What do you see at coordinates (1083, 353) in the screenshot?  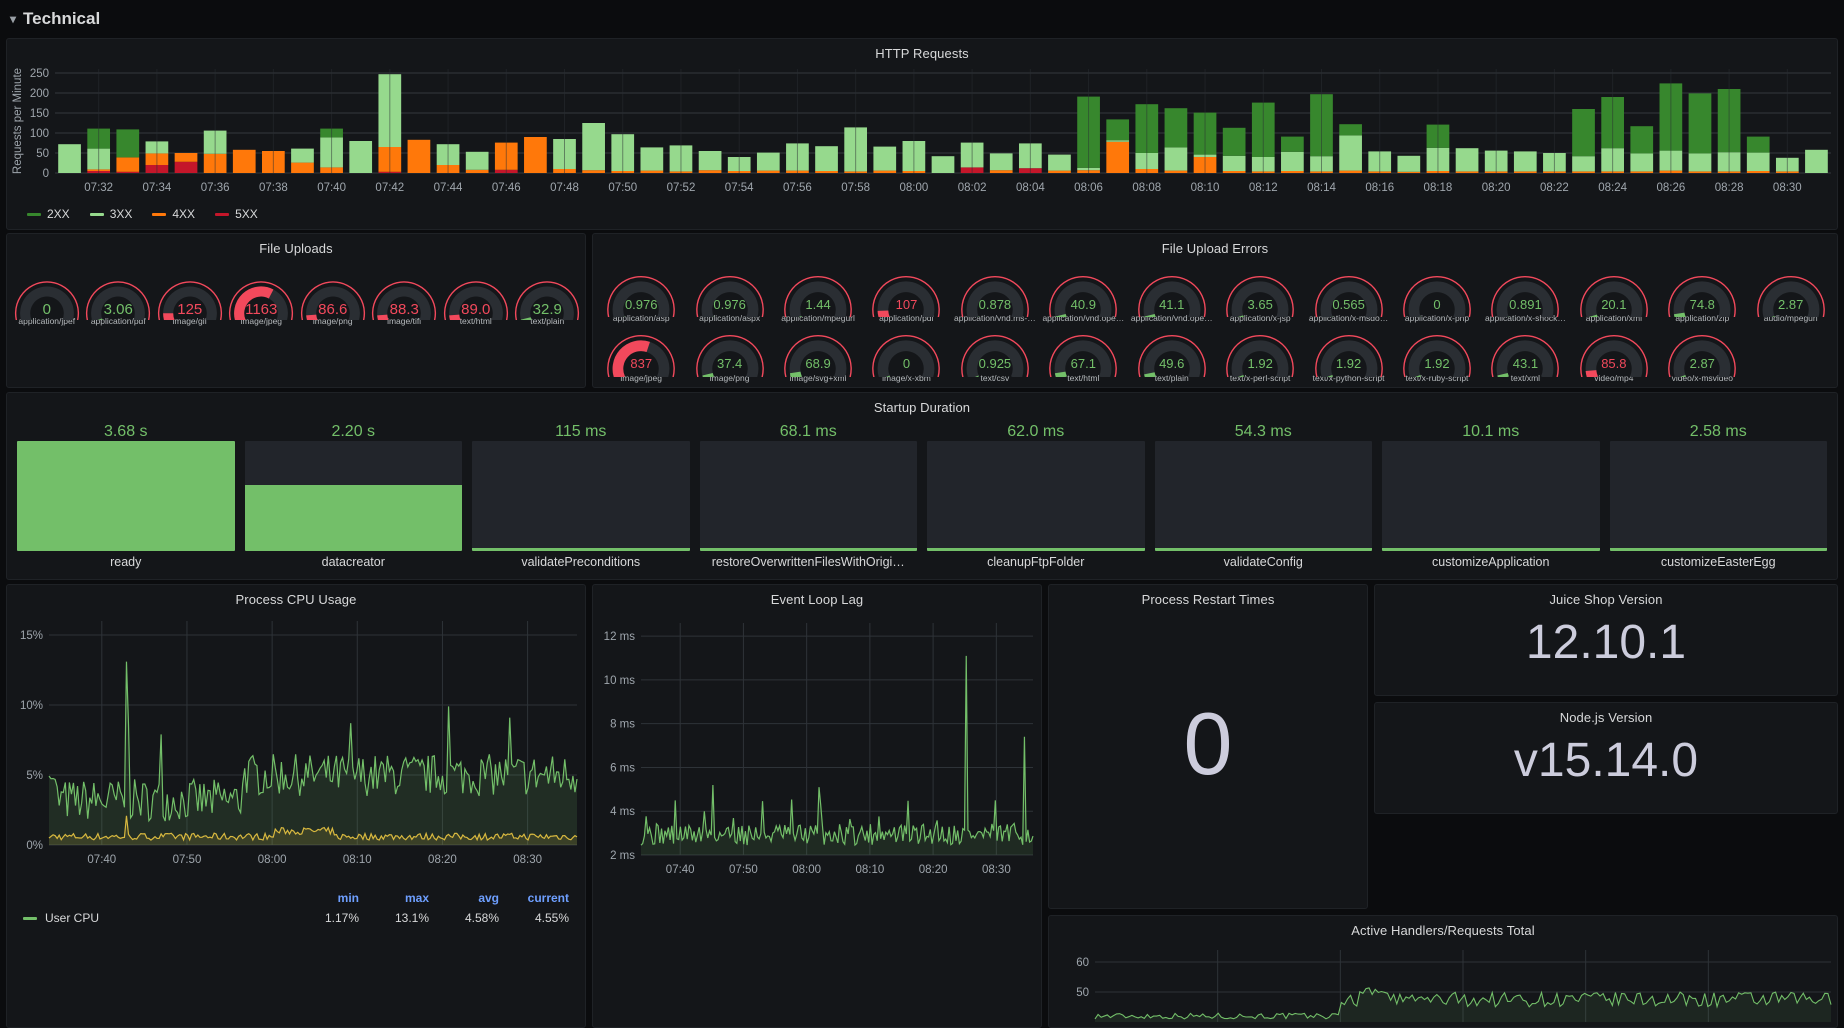 I see `gauge-file-upload-errors-19: 67.1 text/html` at bounding box center [1083, 353].